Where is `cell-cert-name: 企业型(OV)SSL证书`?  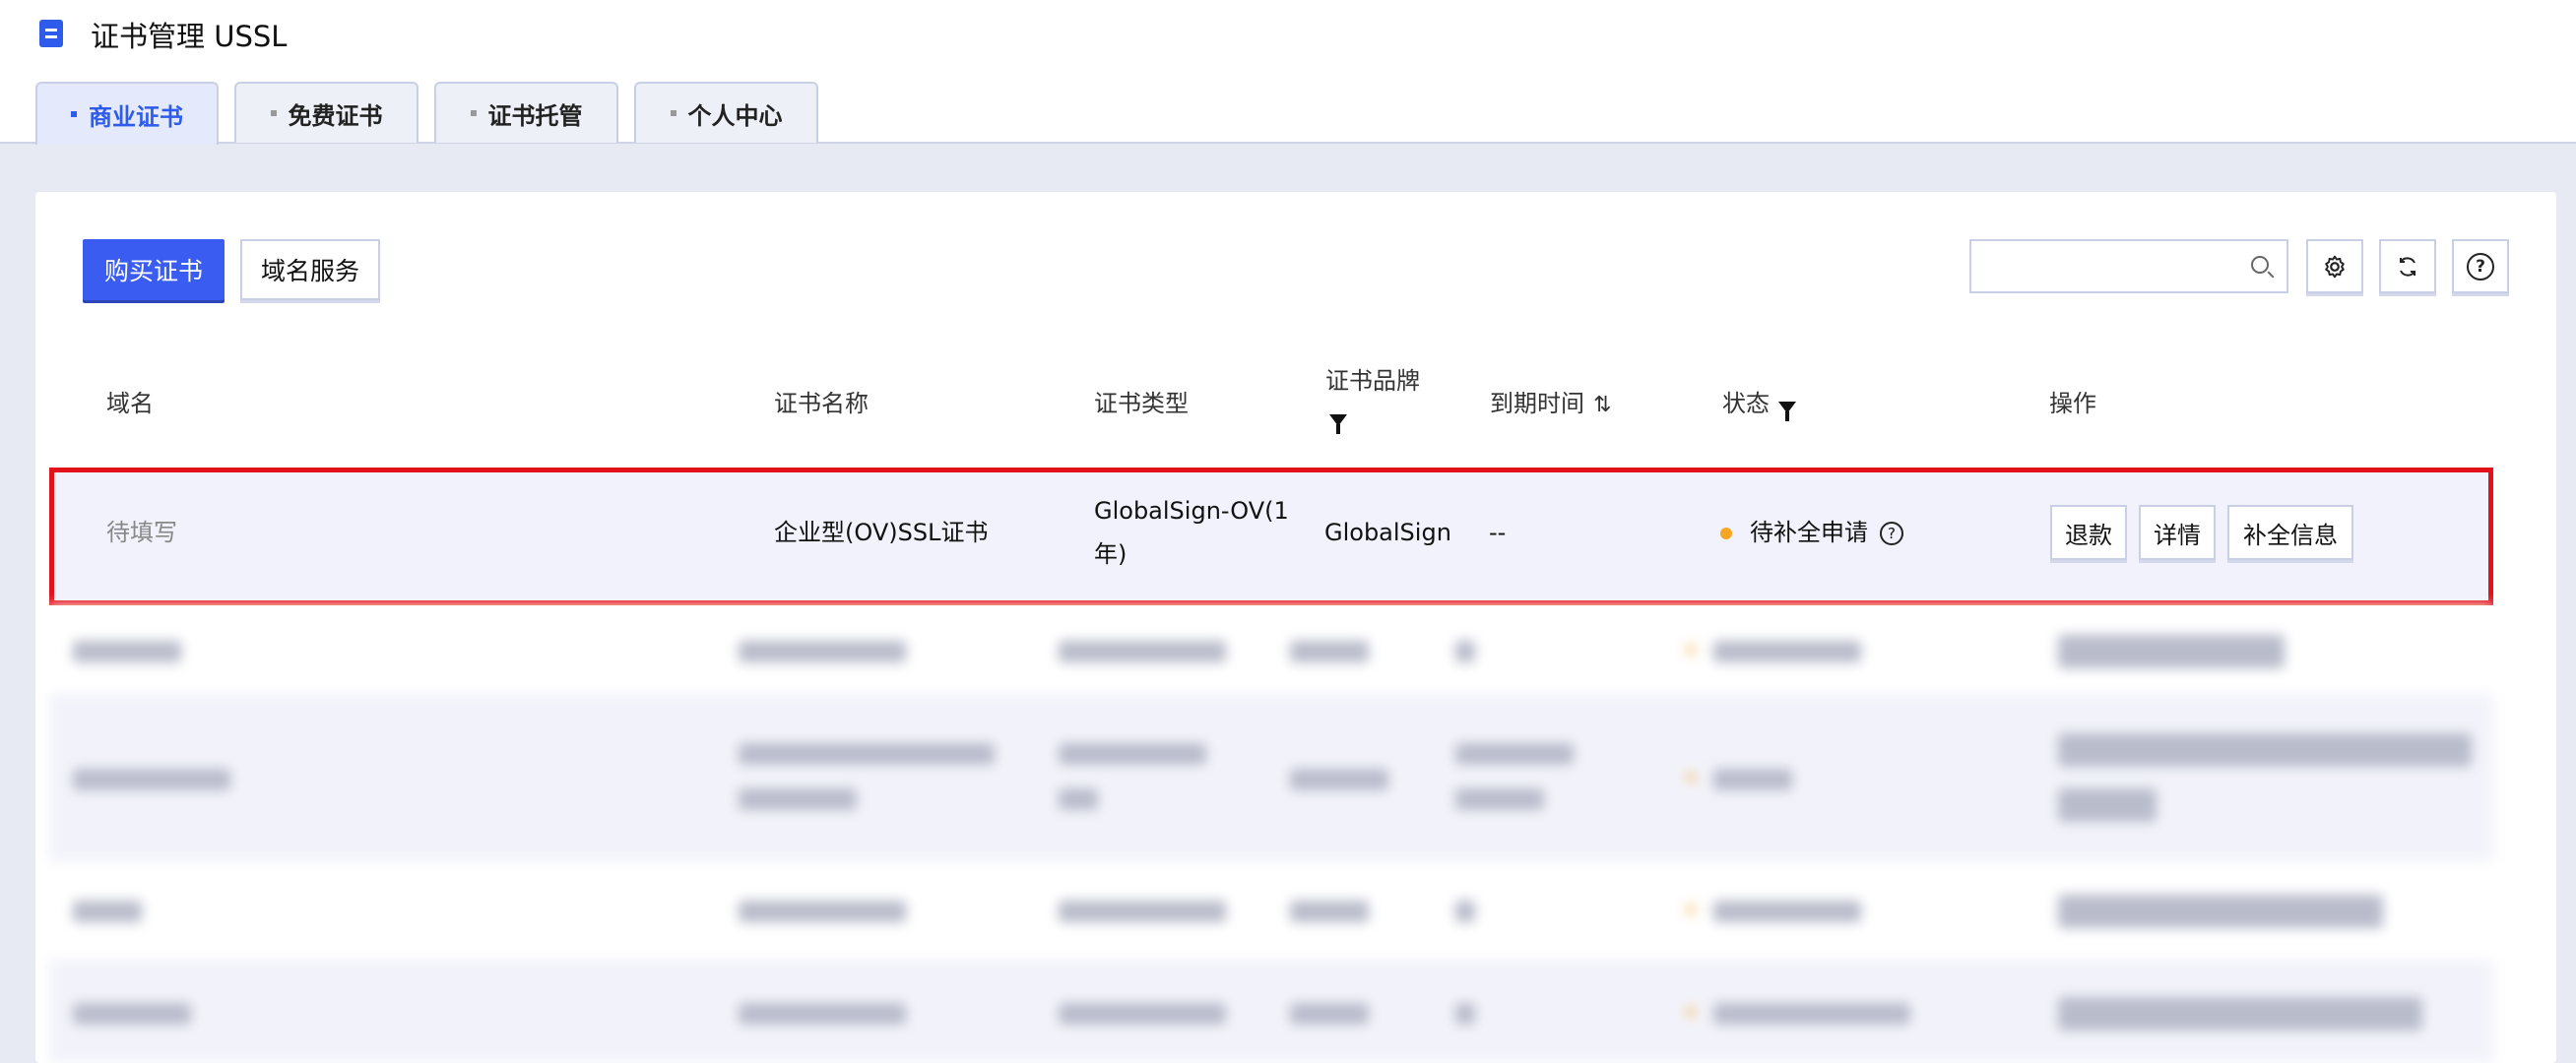 cell-cert-name: 企业型(OV)SSL证书 is located at coordinates (881, 532).